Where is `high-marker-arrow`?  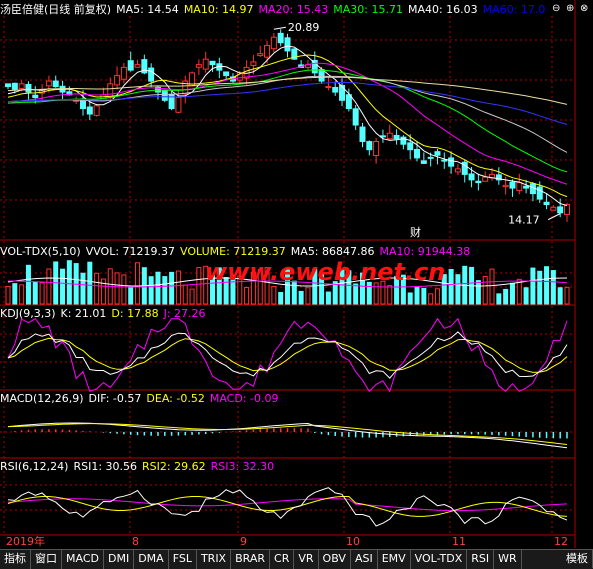 high-marker-arrow is located at coordinates (279, 28).